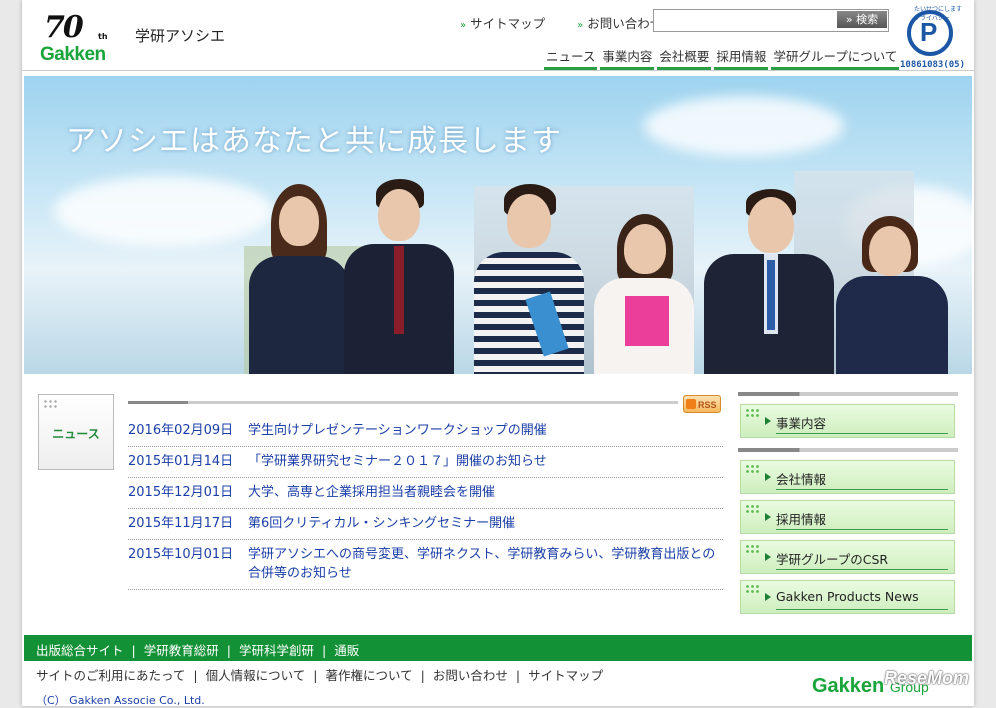 The image size is (996, 708). I want to click on side-item-label: 会社情報, so click(801, 479).